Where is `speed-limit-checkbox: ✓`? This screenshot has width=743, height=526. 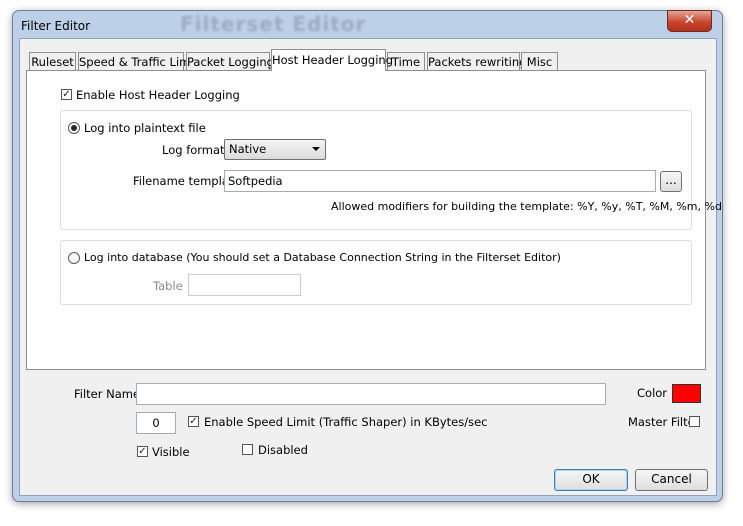 speed-limit-checkbox: ✓ is located at coordinates (193, 421).